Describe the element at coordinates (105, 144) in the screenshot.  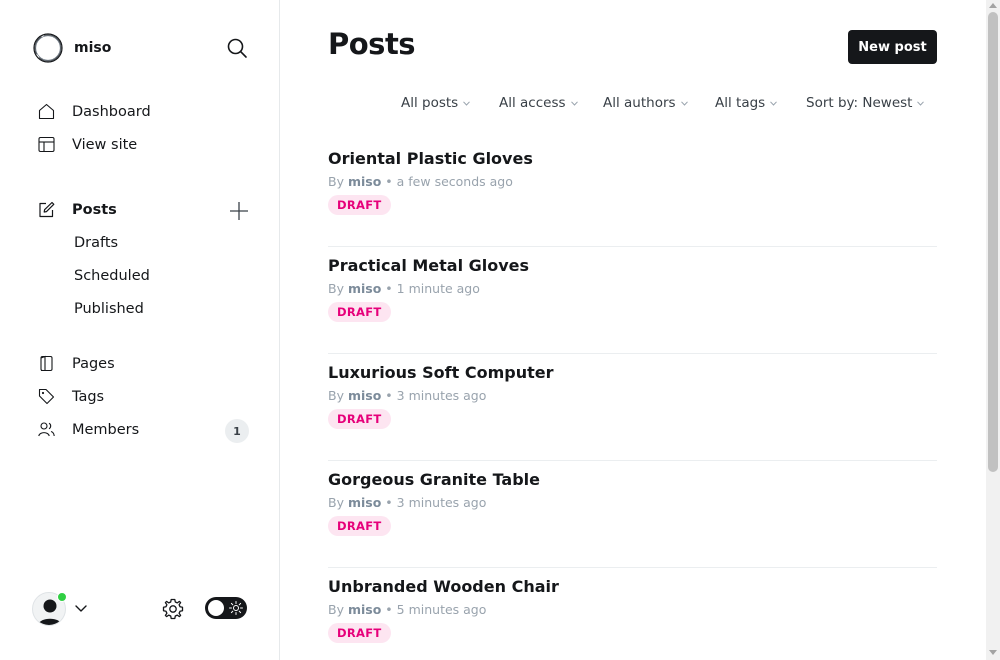
I see `nav-view-site-label: View site` at that location.